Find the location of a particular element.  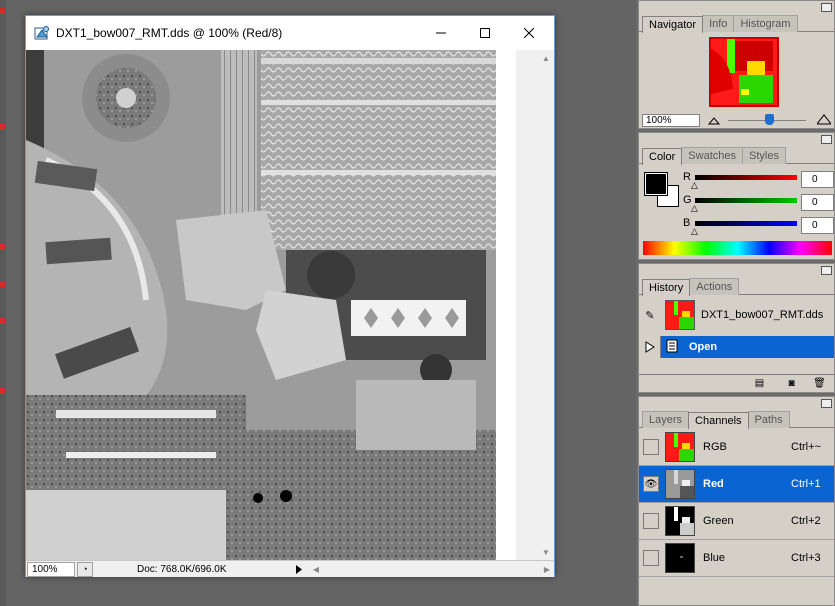

blue-value-field: 0 is located at coordinates (817, 225).